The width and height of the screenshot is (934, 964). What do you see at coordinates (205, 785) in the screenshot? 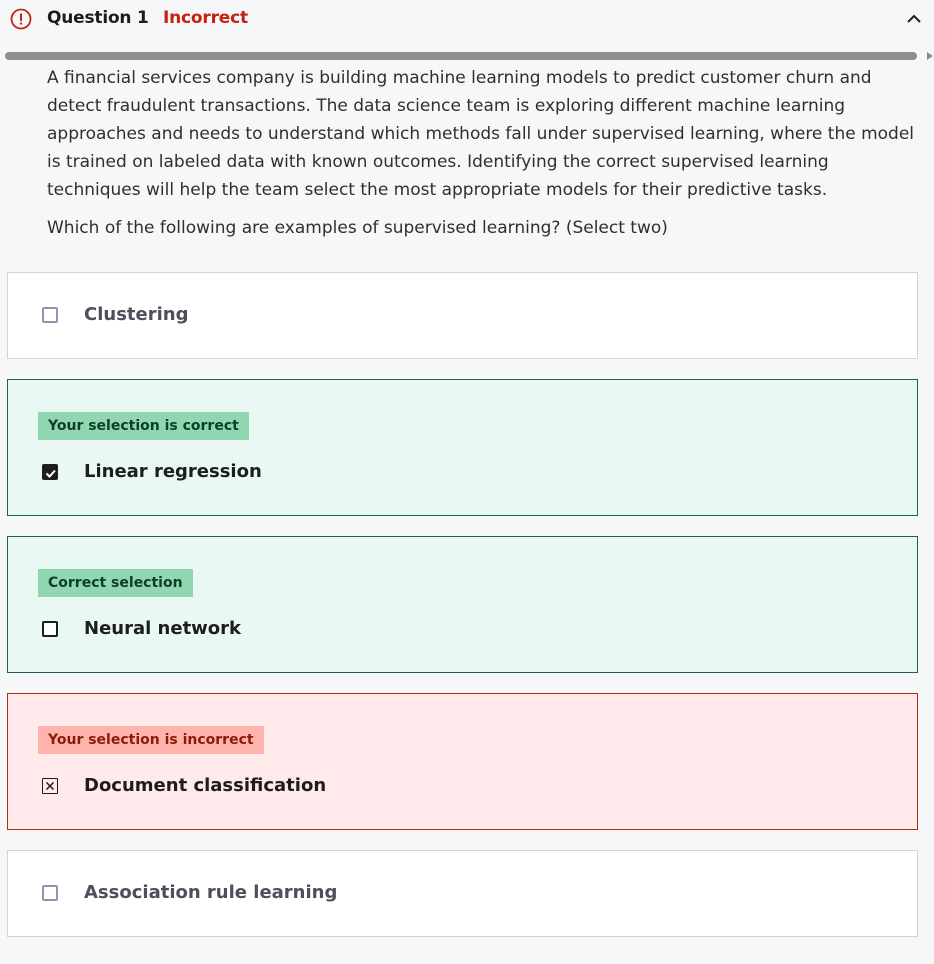
I see `option-label: Document classification` at bounding box center [205, 785].